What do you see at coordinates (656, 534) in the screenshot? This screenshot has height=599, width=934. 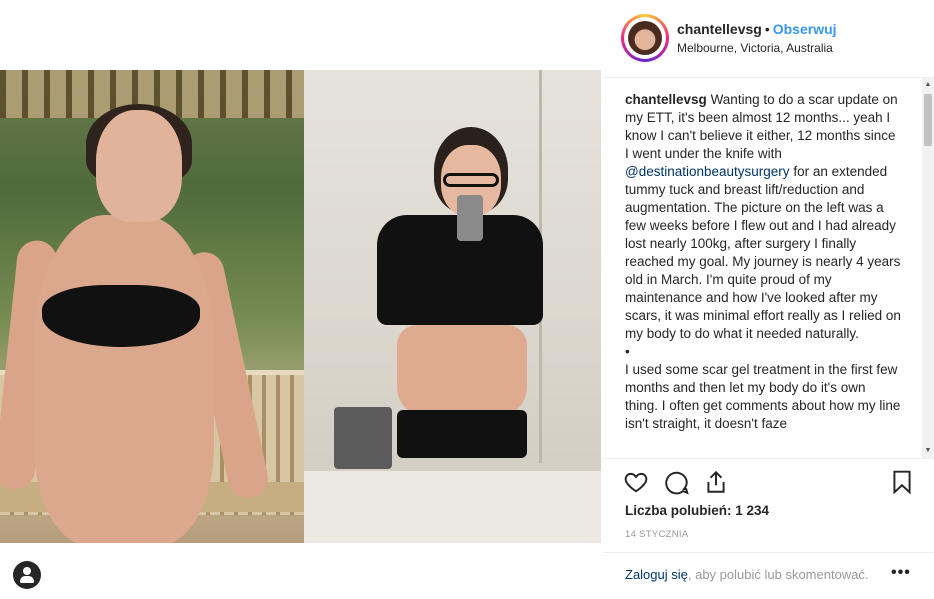 I see `post-date: 14 STYCZNIA` at bounding box center [656, 534].